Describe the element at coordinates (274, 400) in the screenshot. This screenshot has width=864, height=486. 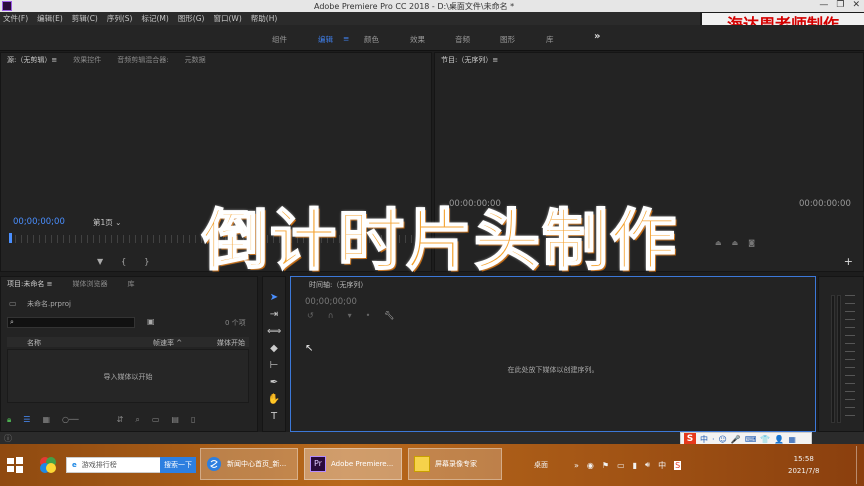
I see `hand-tool-icon: ✋` at that location.